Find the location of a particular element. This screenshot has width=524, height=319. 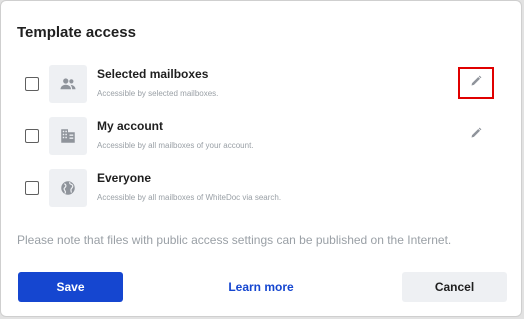

everyone-checkbox is located at coordinates (32, 188).